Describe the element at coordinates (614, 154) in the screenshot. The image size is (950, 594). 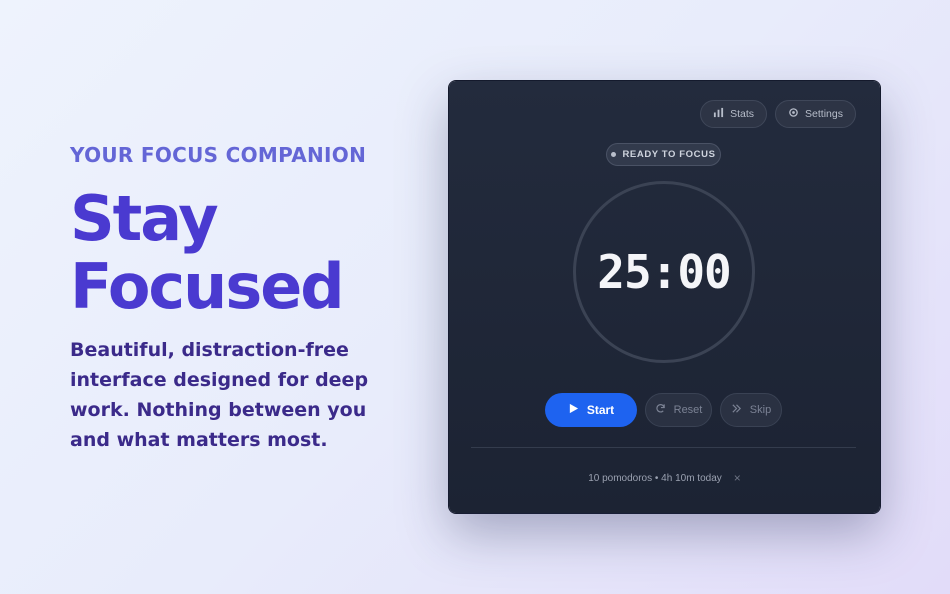
I see `status-dot-icon` at that location.